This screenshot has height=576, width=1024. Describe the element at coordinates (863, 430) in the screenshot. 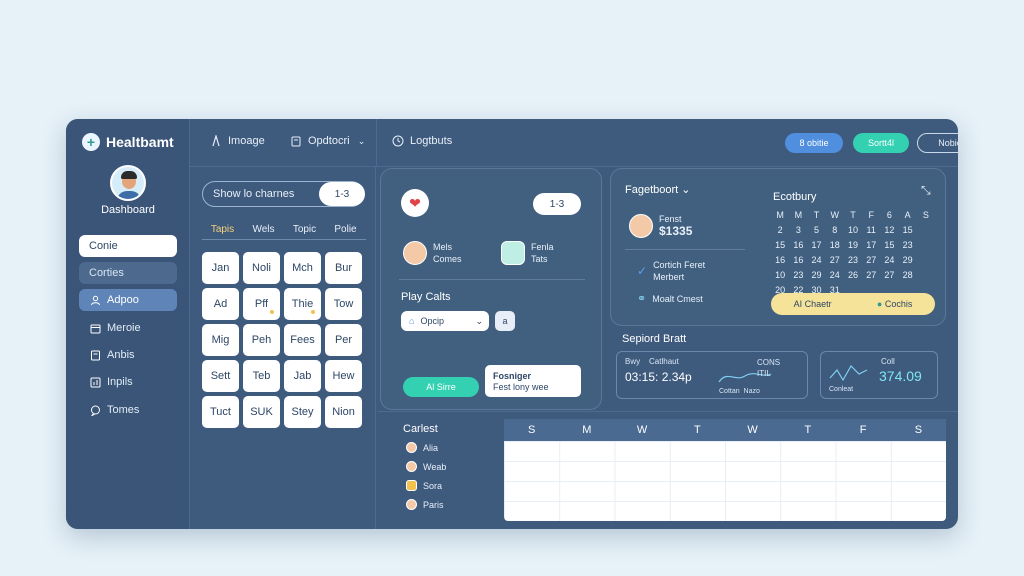

I see `day-header: F` at that location.